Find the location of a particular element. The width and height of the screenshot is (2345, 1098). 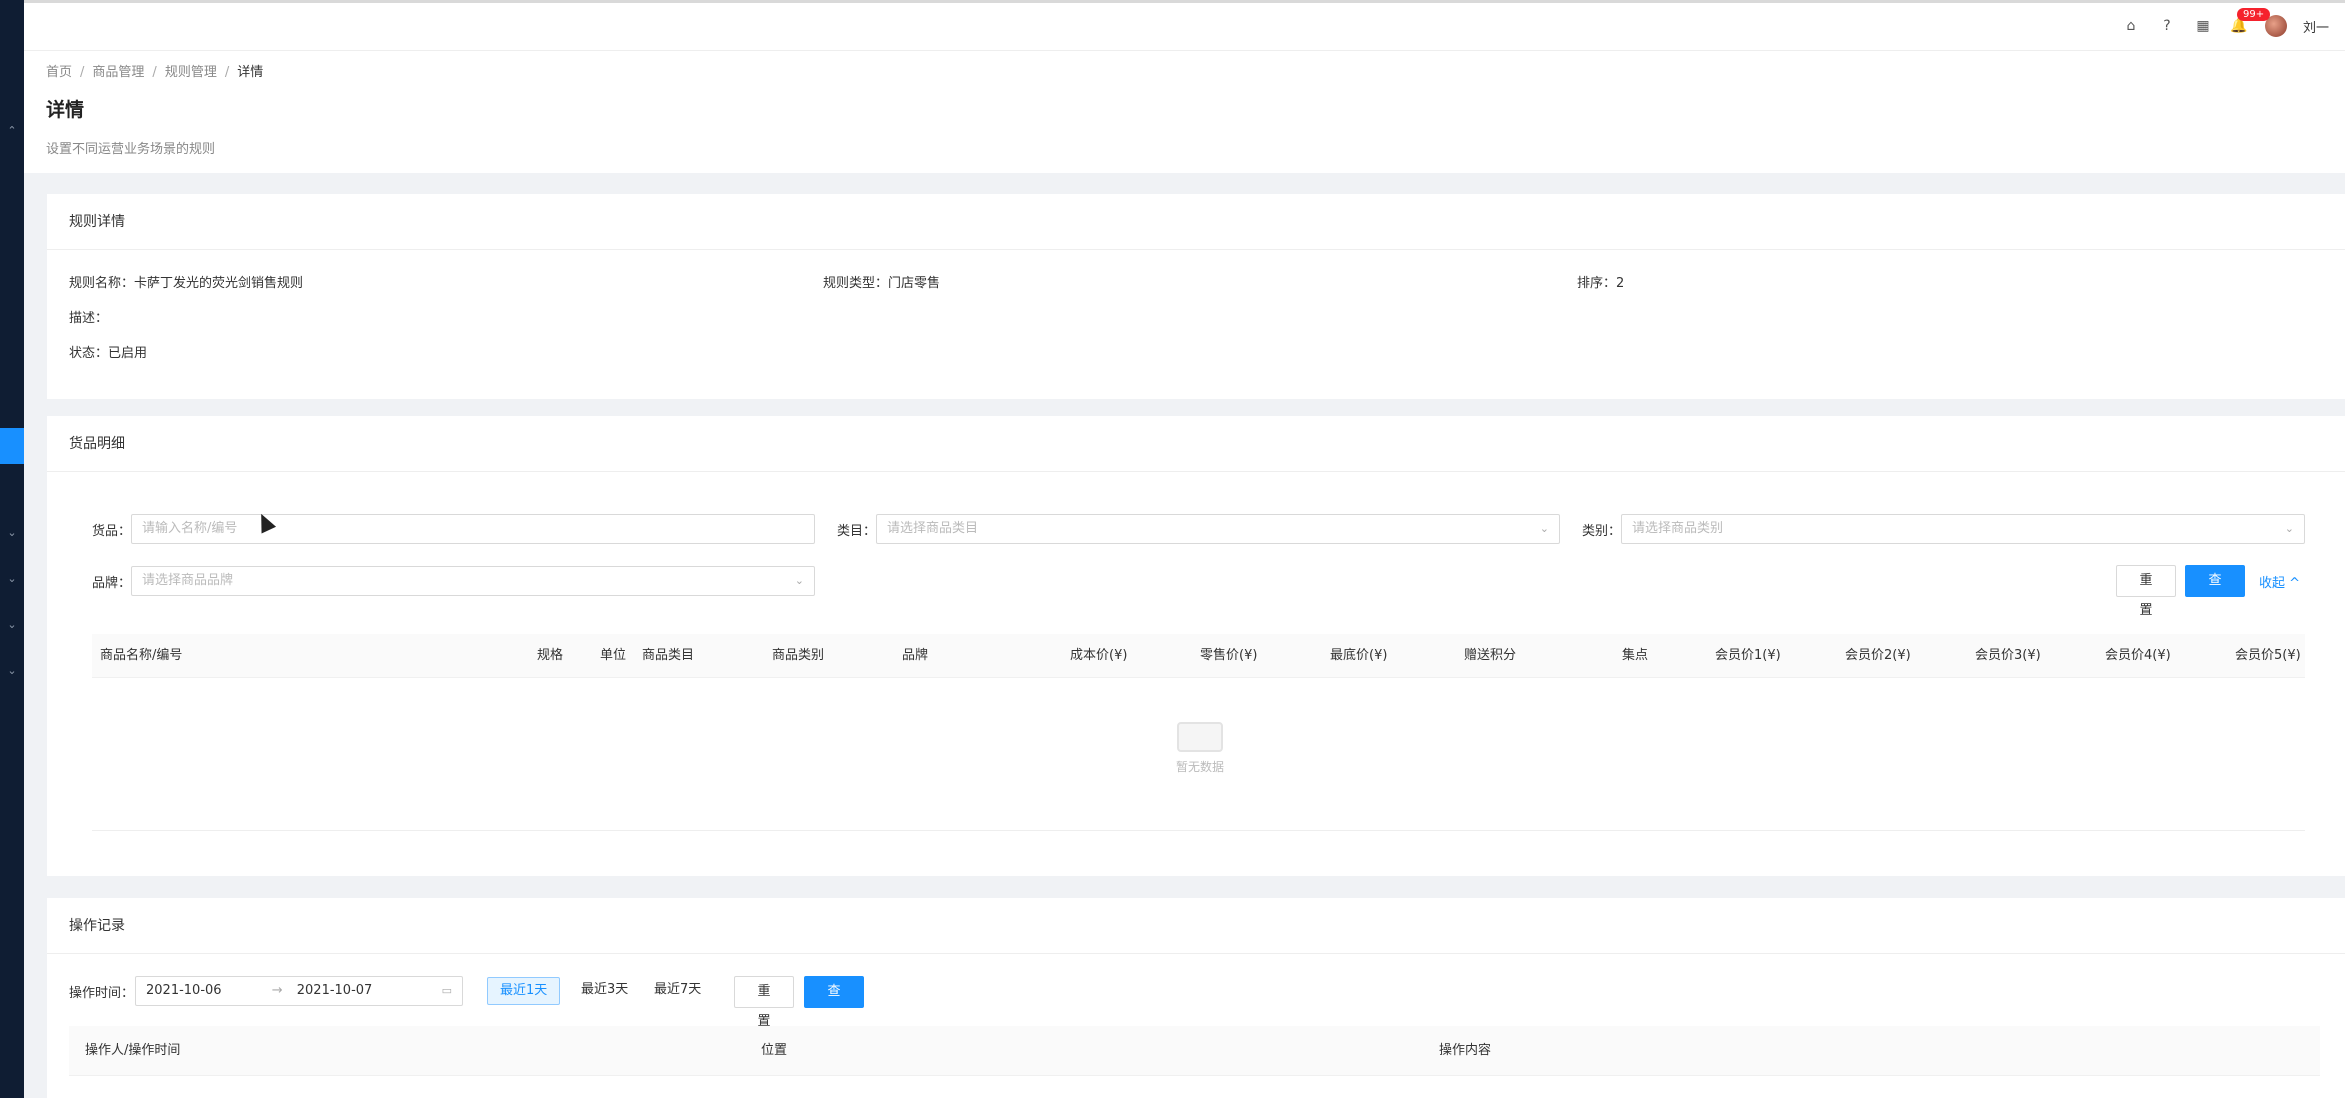

breadcrumb-item-goods: 商品管理 is located at coordinates (118, 72).